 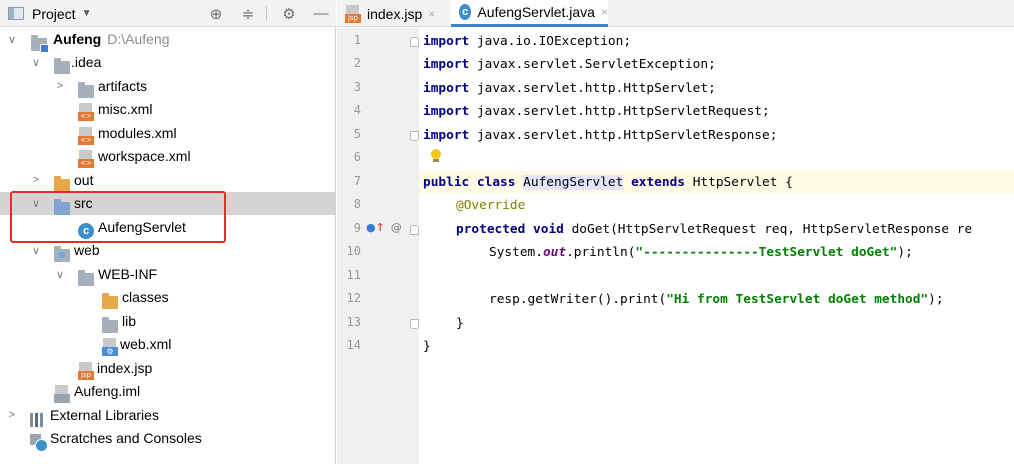 I want to click on code-line-14: }, so click(x=427, y=346).